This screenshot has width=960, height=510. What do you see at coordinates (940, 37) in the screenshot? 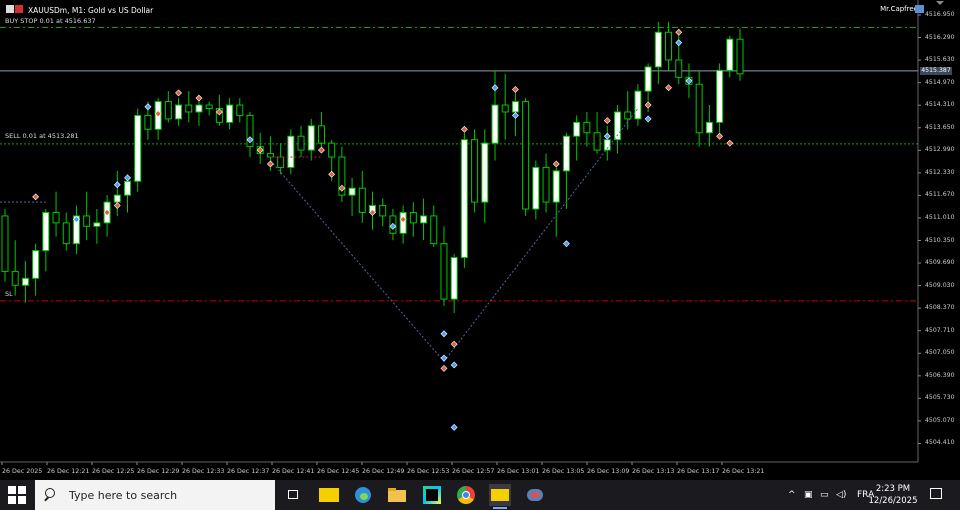
I see `price-tick-label: 4516.290` at bounding box center [940, 37].